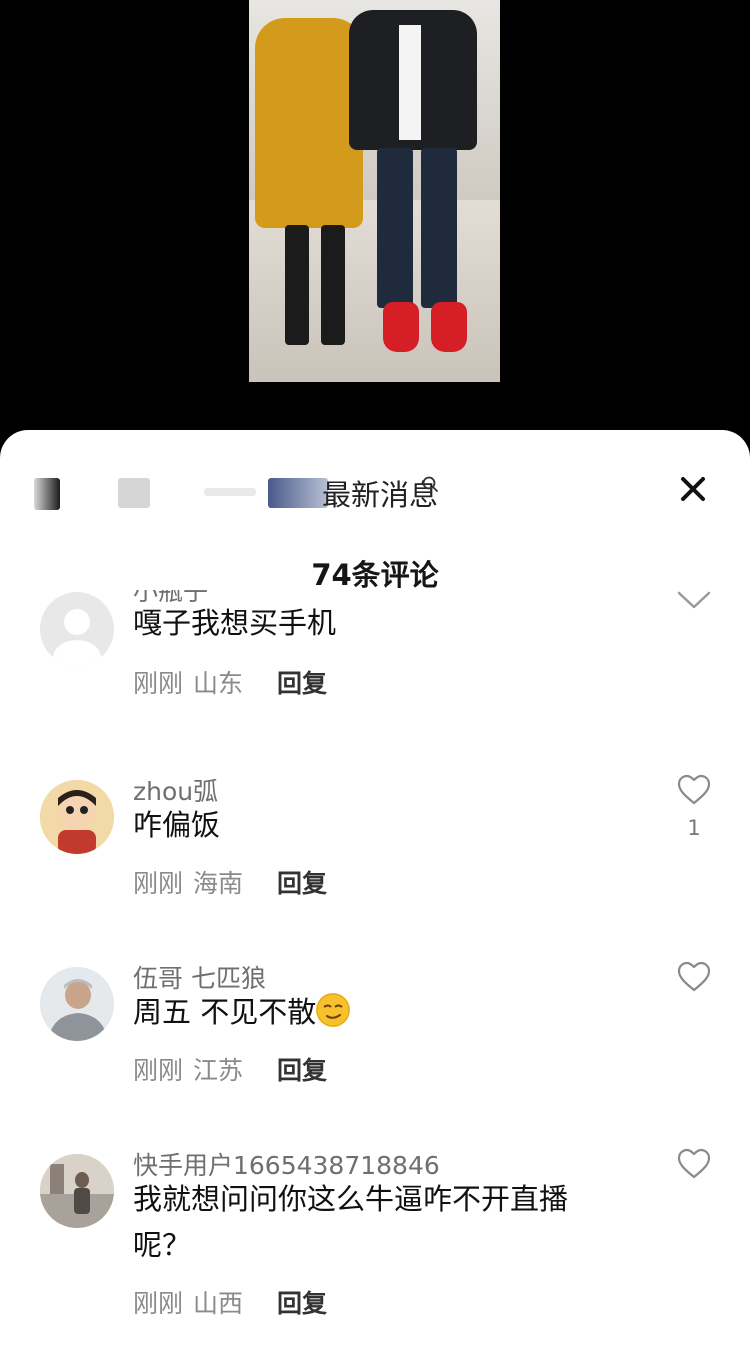 This screenshot has width=750, height=1354. I want to click on comment-text: 周五 不见不散, so click(383, 1012).